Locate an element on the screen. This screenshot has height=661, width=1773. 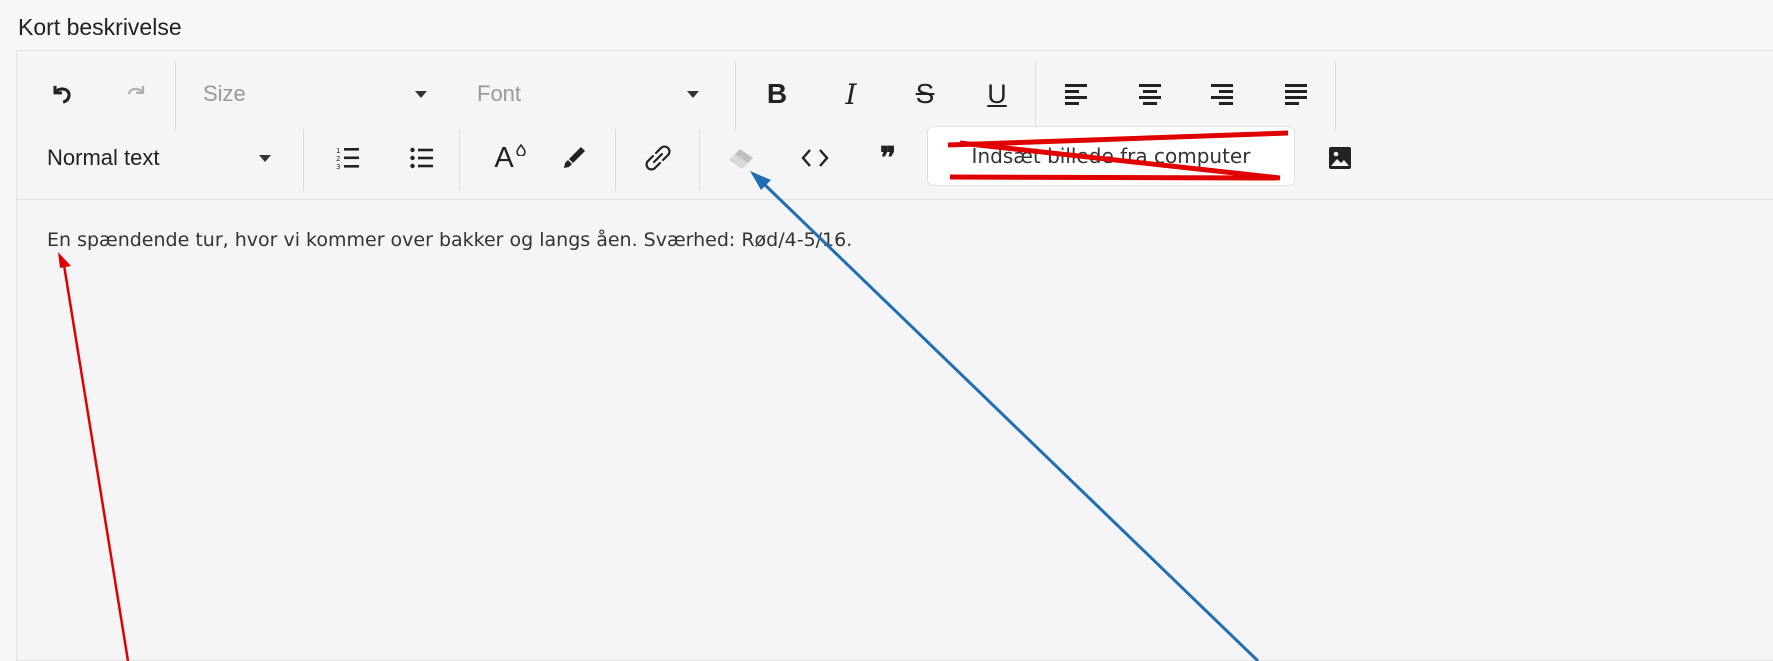
align-center-icon is located at coordinates (1150, 94).